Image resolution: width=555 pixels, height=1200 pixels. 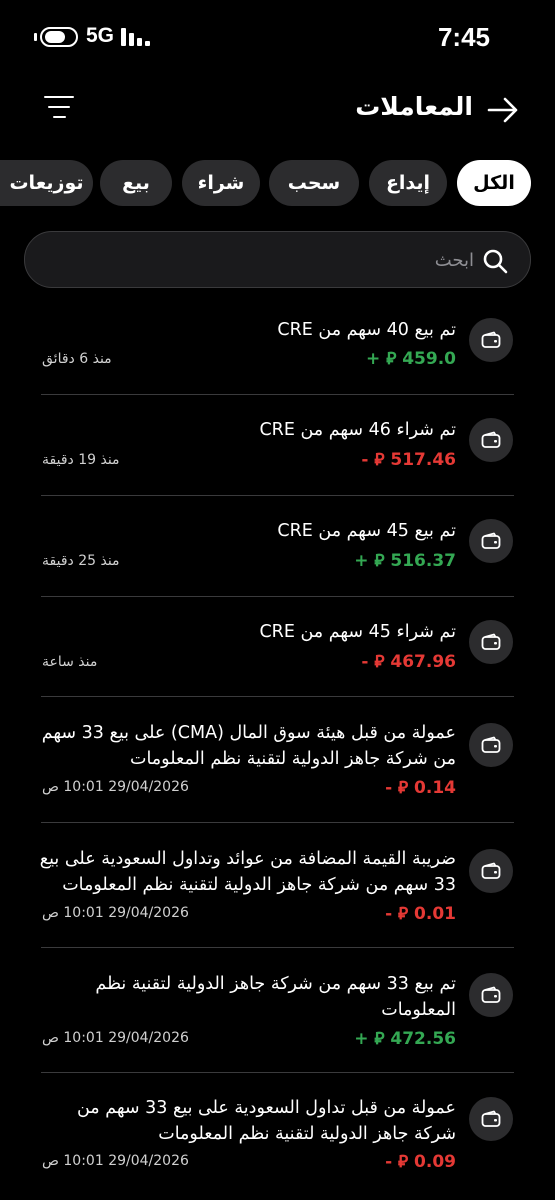 What do you see at coordinates (77, 359) in the screenshot?
I see `transaction-time: منذ 6 دقائق` at bounding box center [77, 359].